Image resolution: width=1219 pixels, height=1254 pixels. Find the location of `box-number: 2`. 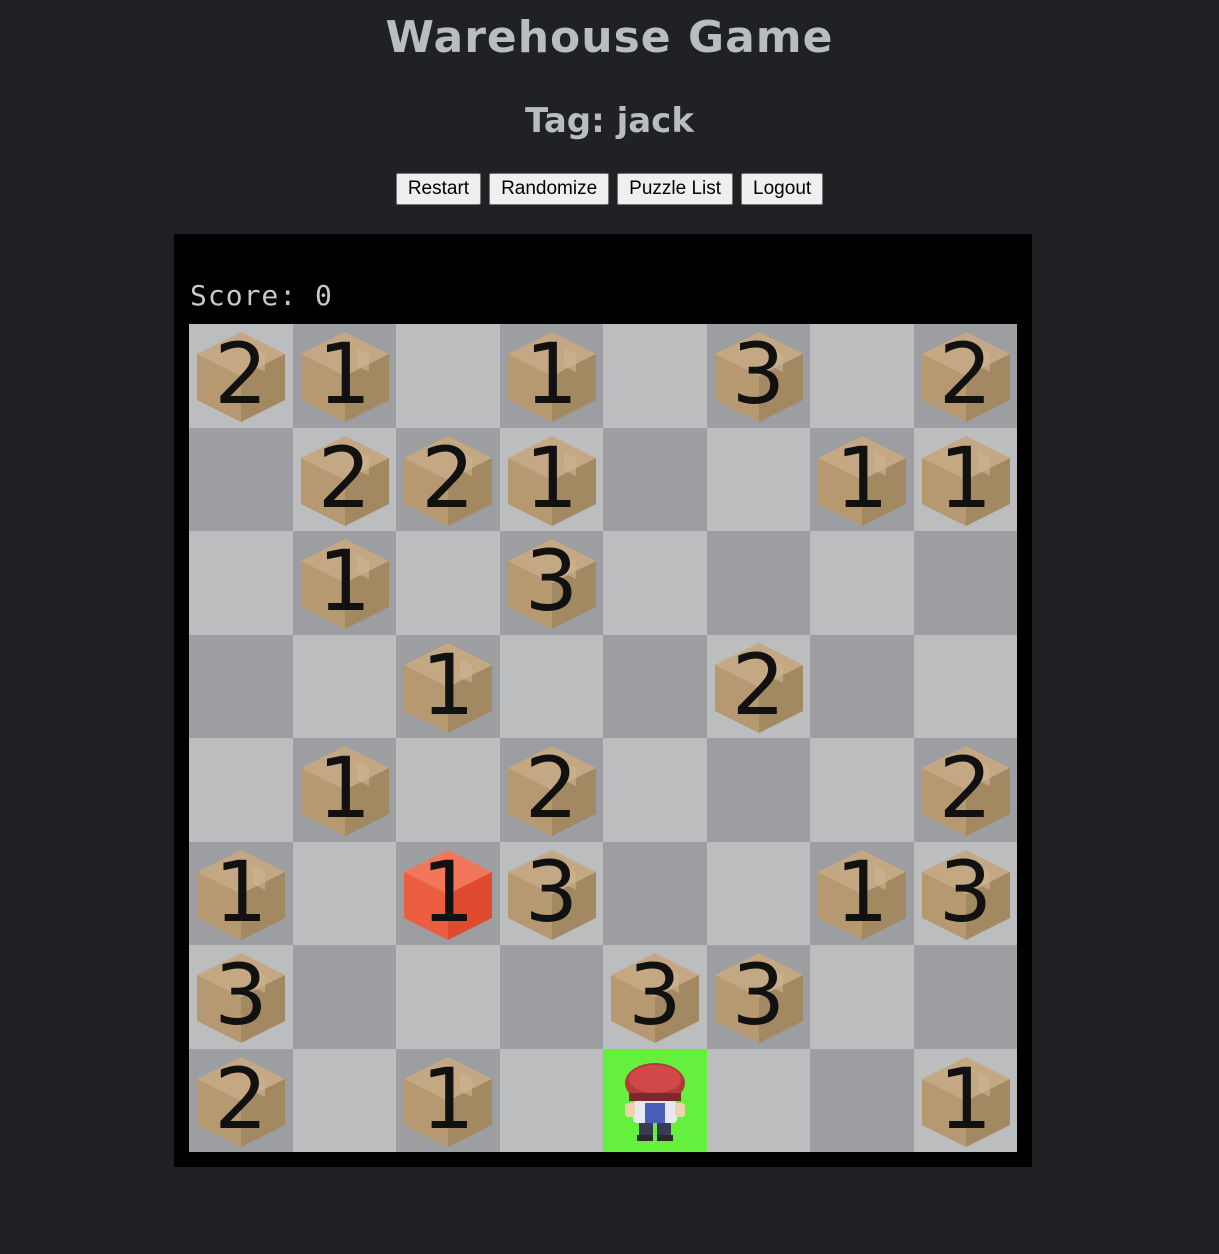

box-number: 2 is located at coordinates (965, 788).